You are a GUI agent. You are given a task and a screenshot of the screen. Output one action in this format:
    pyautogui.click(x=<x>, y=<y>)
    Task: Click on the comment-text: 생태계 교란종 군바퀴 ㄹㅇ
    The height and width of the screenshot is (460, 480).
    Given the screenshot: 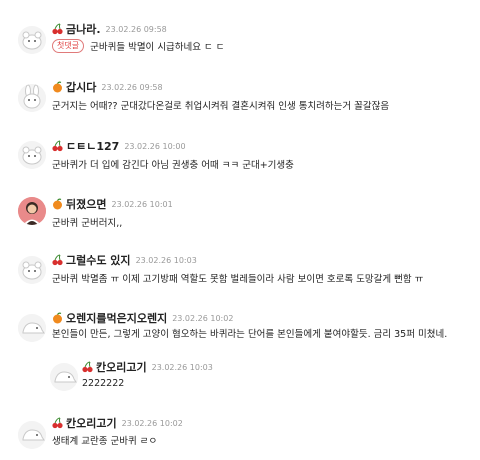 What is the action you would take?
    pyautogui.click(x=105, y=441)
    